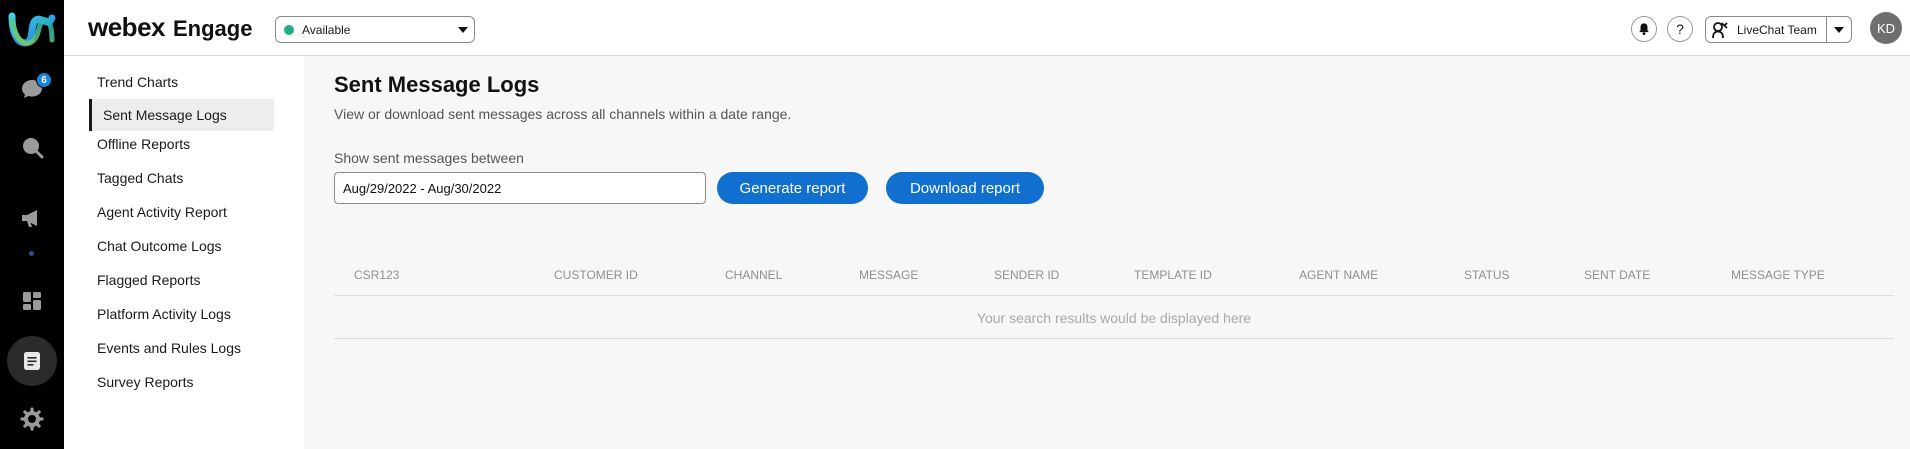  I want to click on status-dot-icon, so click(289, 29).